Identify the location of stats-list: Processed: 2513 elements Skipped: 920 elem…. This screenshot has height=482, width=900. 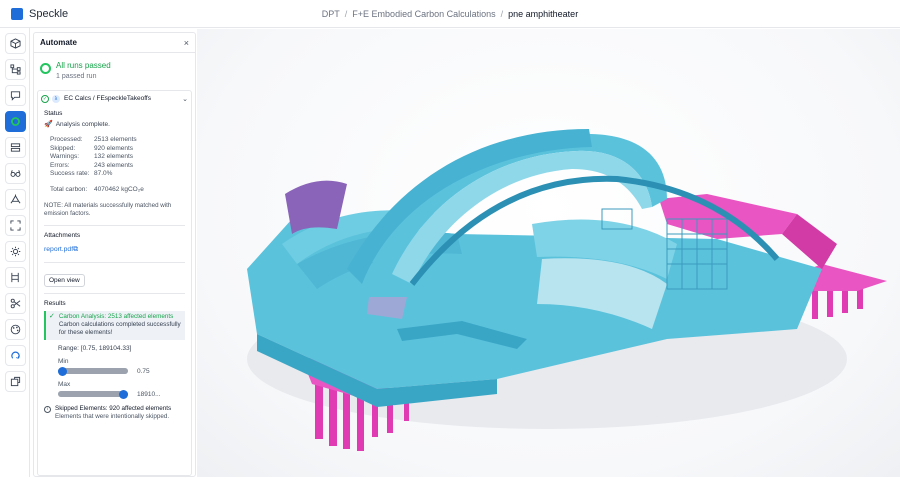
(114, 157).